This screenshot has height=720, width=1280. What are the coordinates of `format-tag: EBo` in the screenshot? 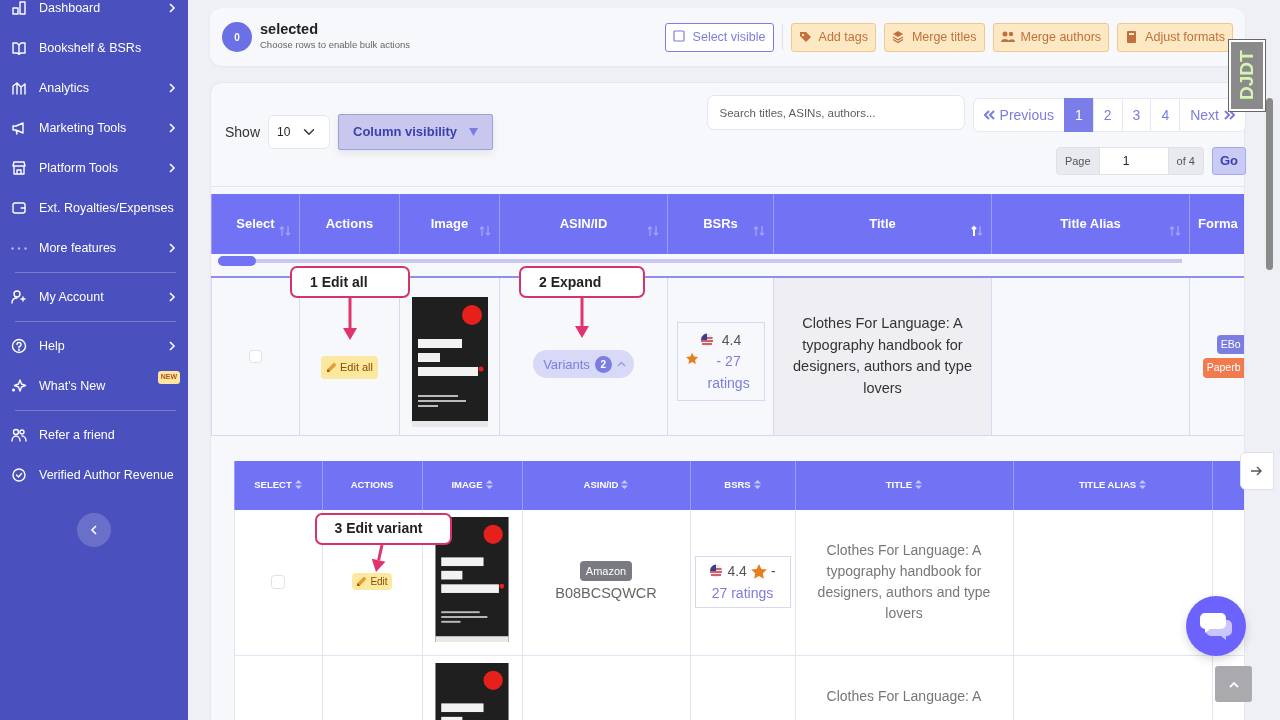 It's located at (1230, 344).